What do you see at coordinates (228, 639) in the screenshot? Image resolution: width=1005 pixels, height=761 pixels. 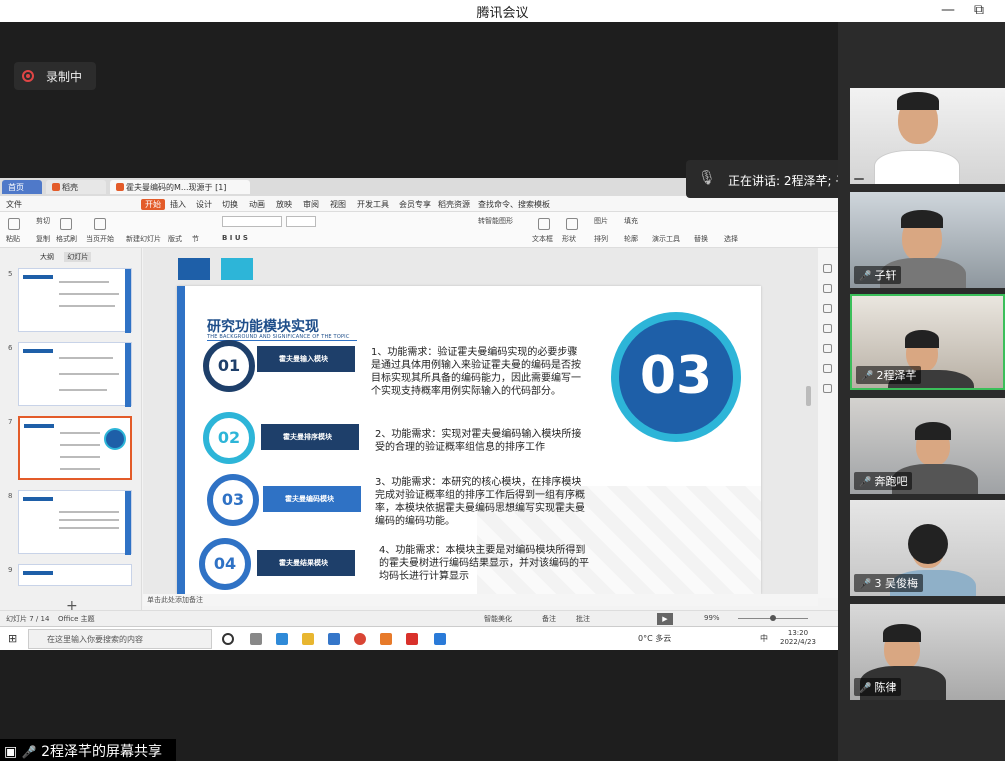 I see `cortana-icon` at bounding box center [228, 639].